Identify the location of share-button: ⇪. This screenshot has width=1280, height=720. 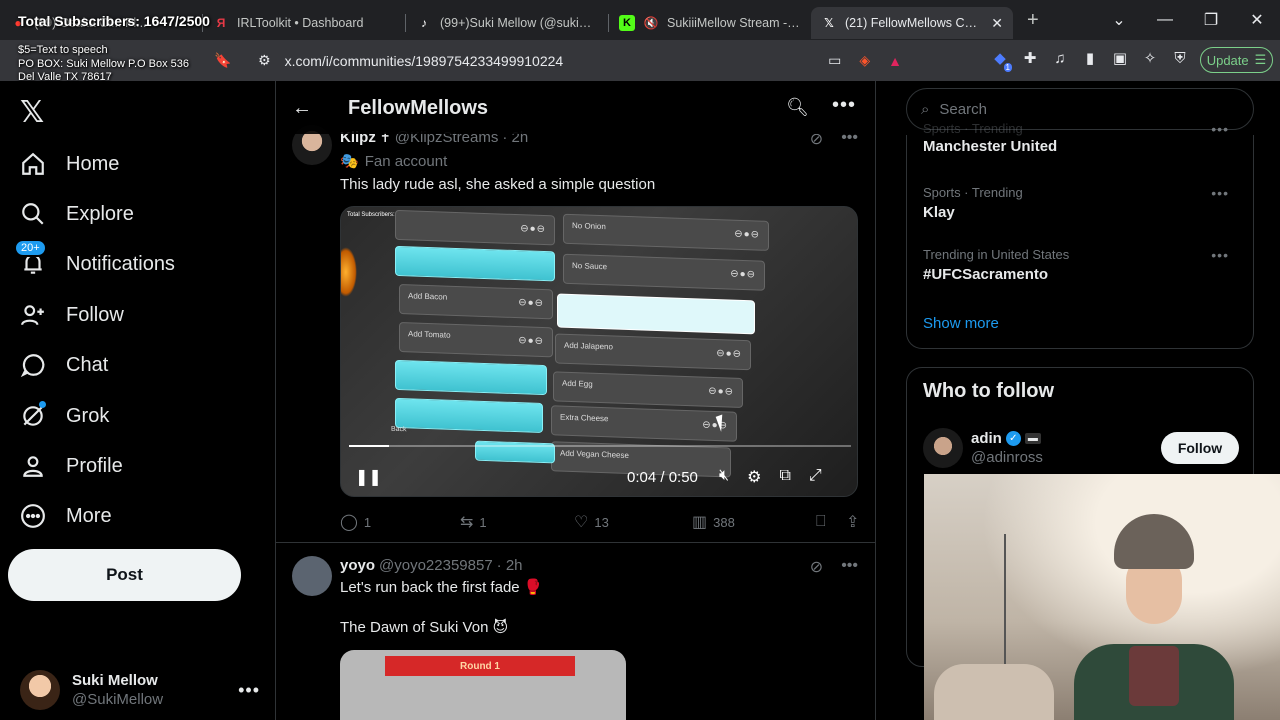
(852, 522).